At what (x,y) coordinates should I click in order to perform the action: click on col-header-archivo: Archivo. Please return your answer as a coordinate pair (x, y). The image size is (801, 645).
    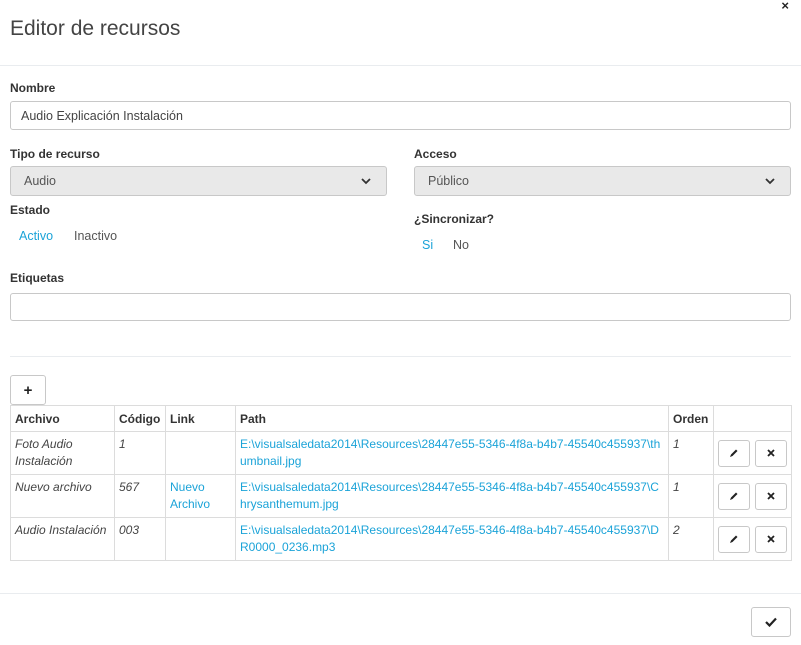
    Looking at the image, I should click on (62, 418).